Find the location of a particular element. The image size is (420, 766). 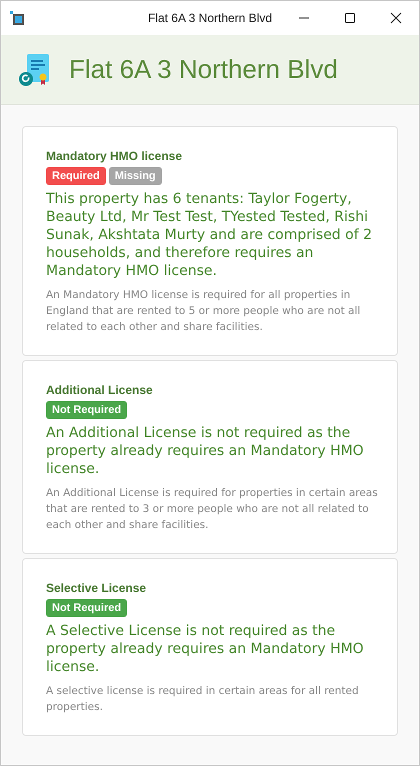

close-icon is located at coordinates (396, 18).